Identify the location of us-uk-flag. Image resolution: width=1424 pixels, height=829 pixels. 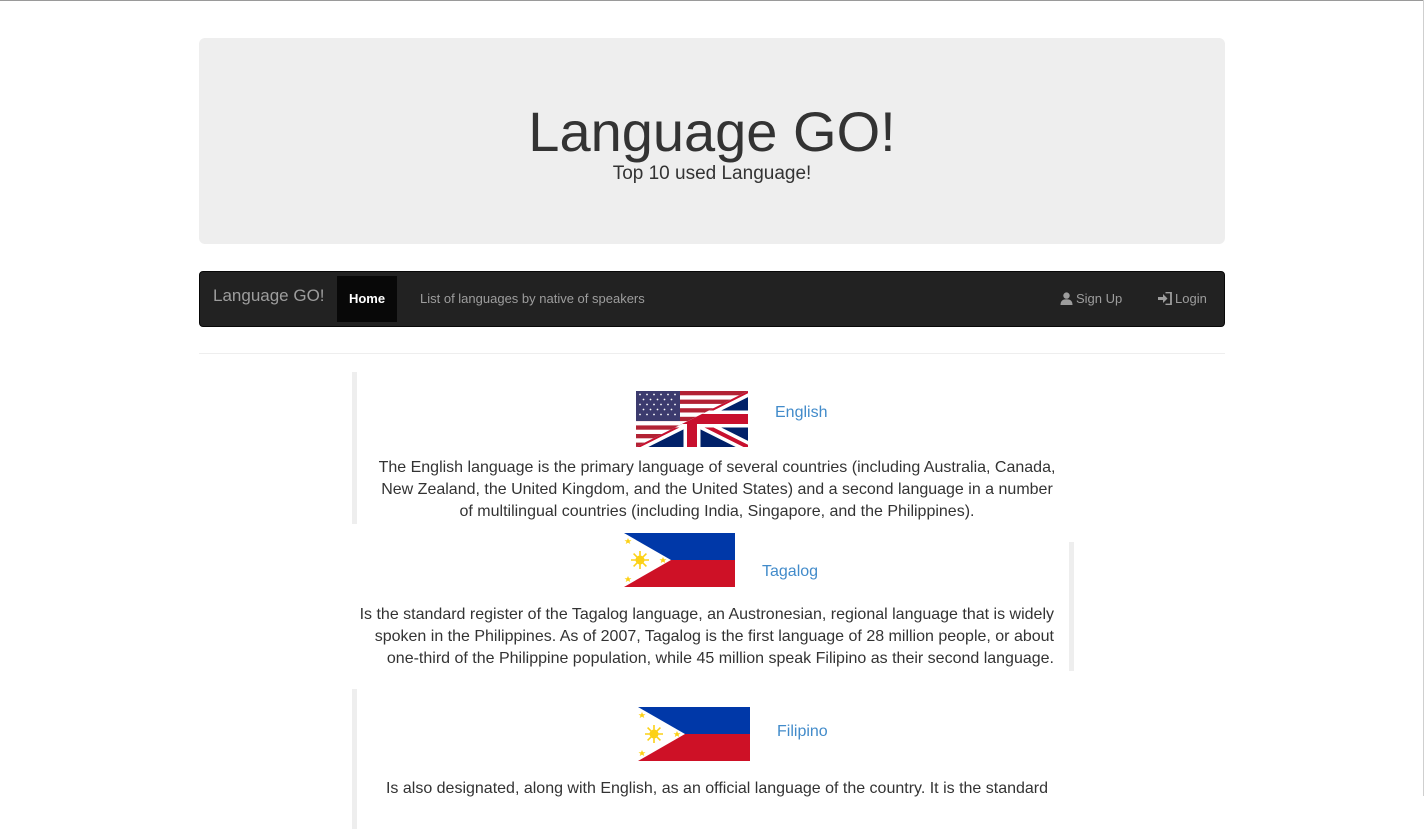
(692, 419).